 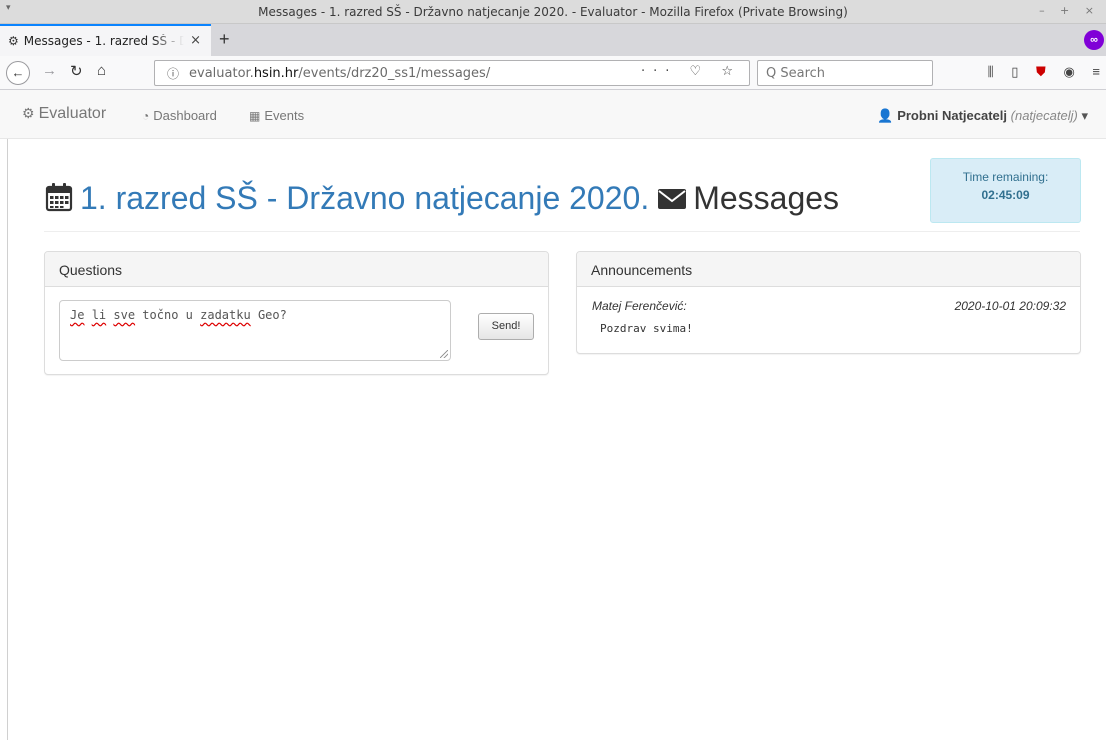 What do you see at coordinates (991, 71) in the screenshot?
I see `library-icon: ⫼` at bounding box center [991, 71].